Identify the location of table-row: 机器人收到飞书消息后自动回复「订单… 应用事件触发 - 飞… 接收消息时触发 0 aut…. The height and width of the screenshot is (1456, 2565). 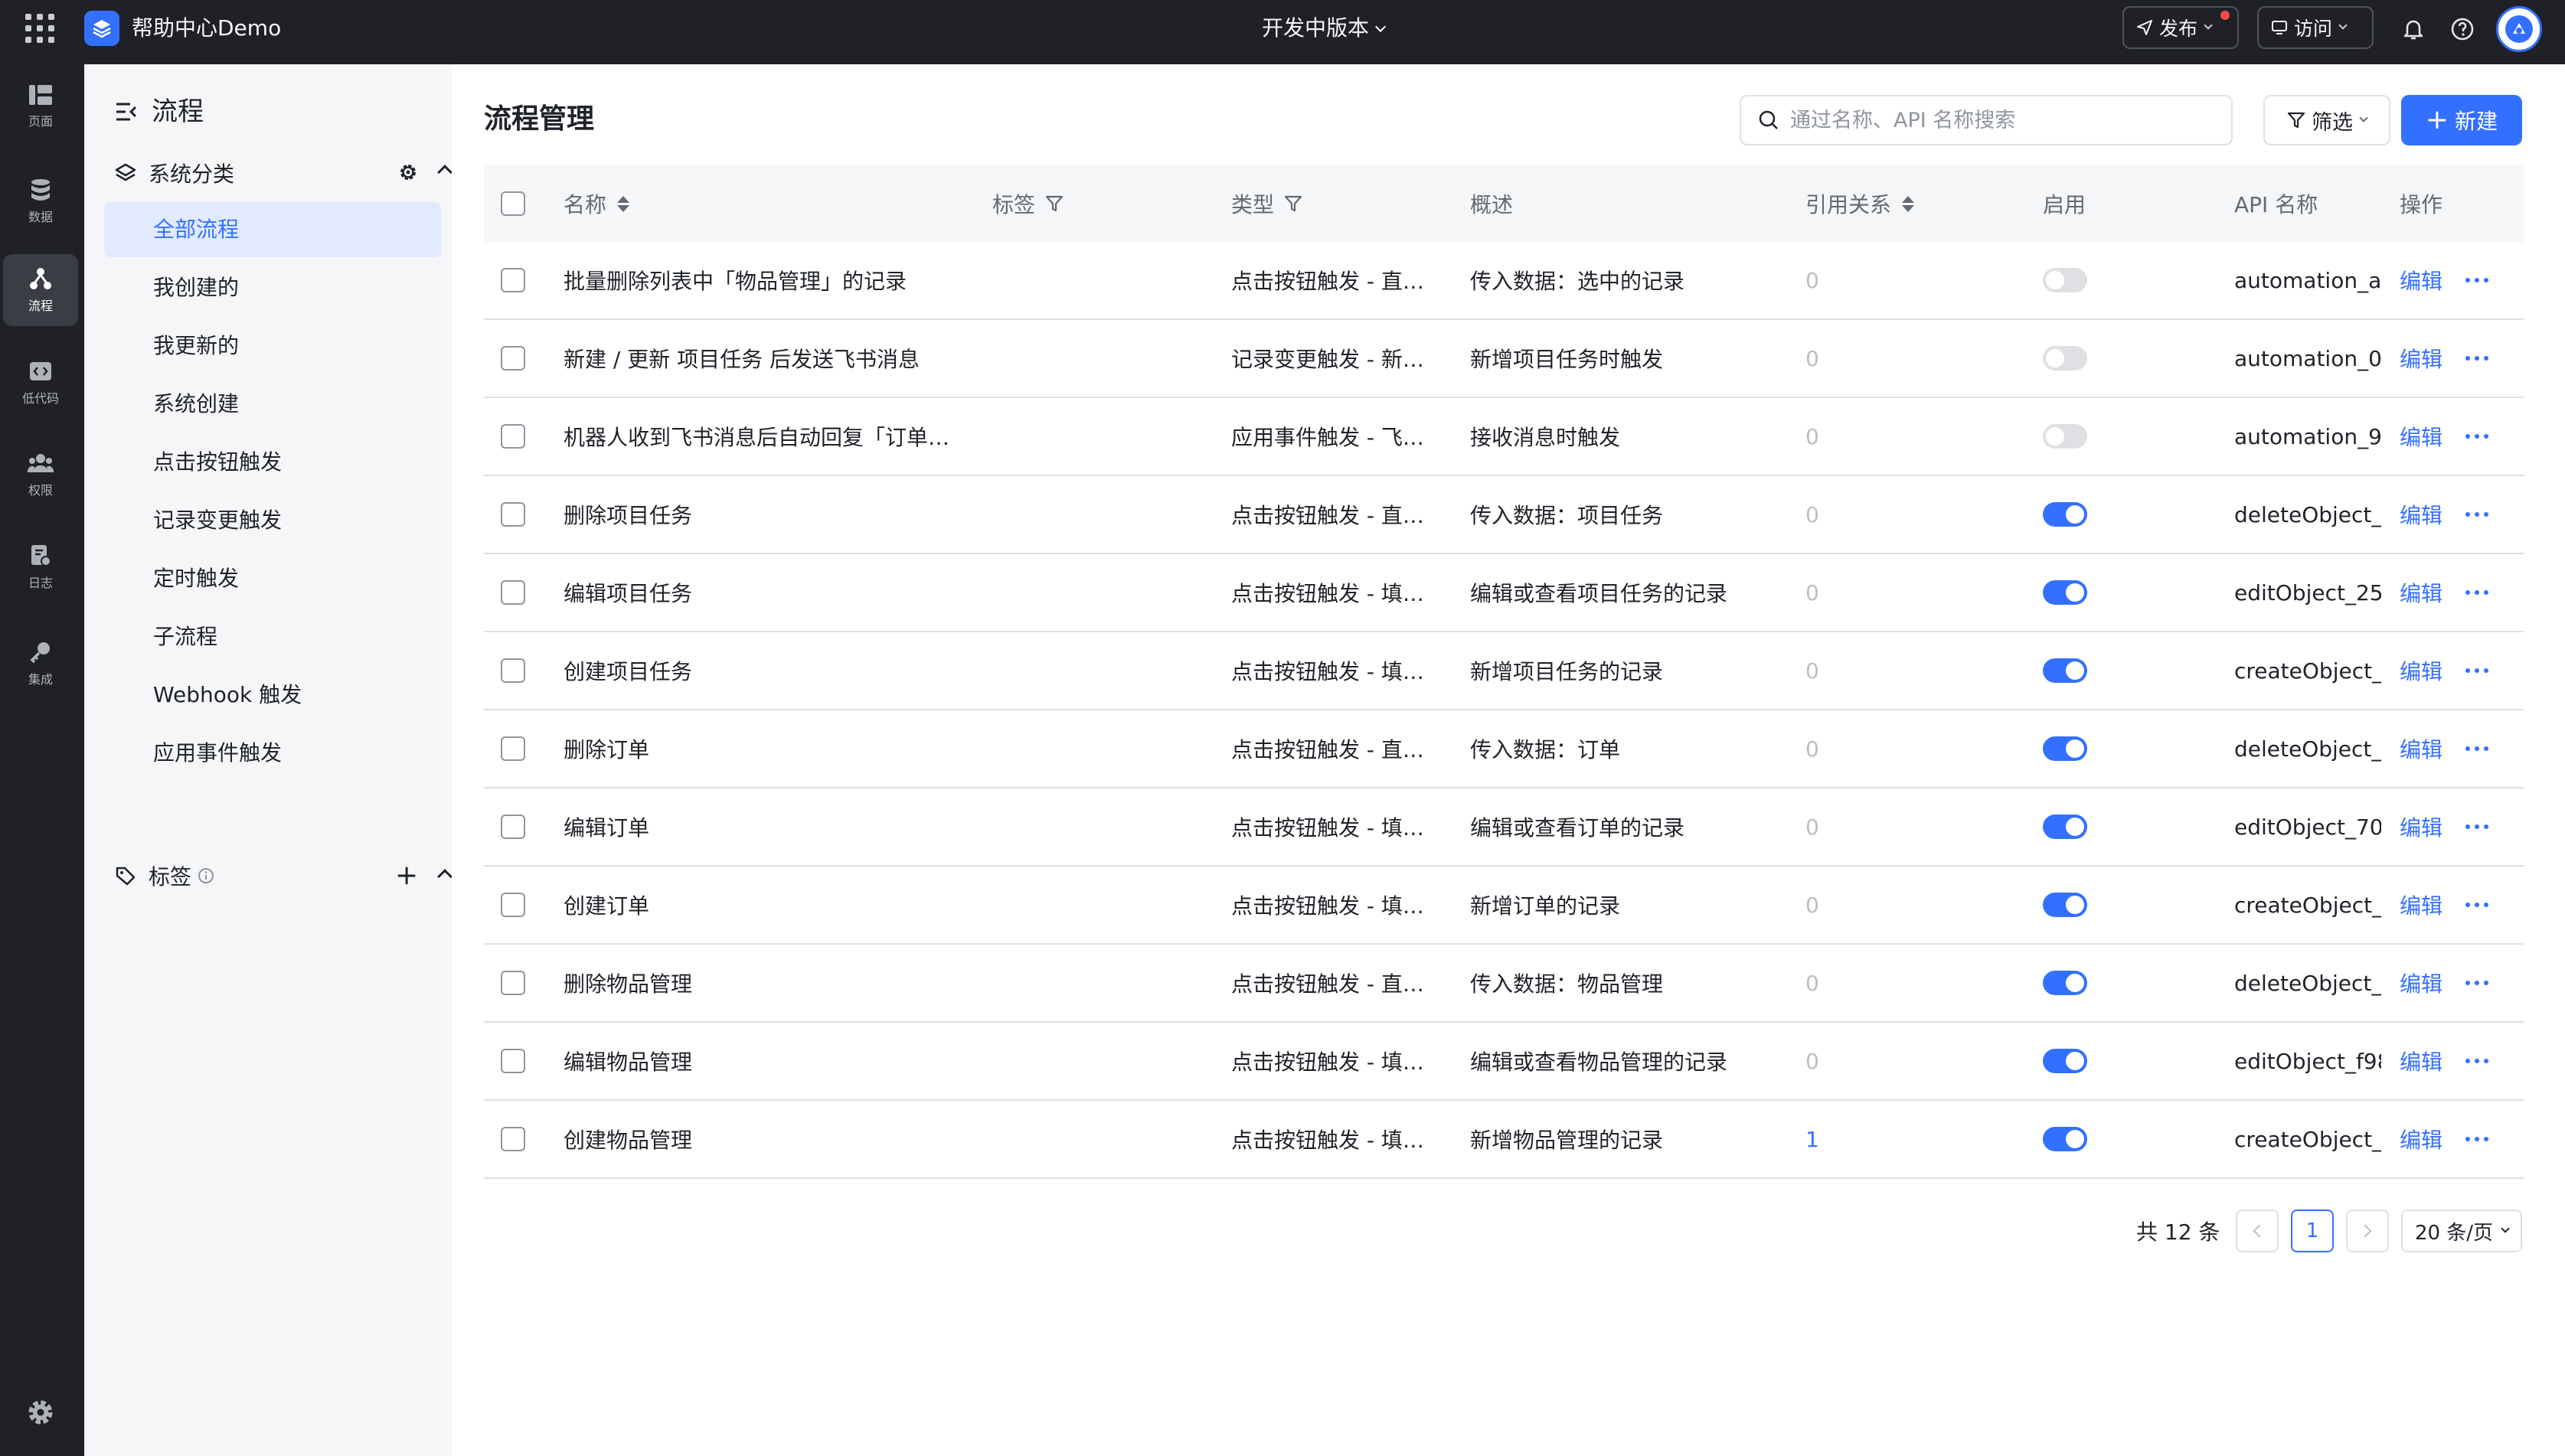
(1504, 437).